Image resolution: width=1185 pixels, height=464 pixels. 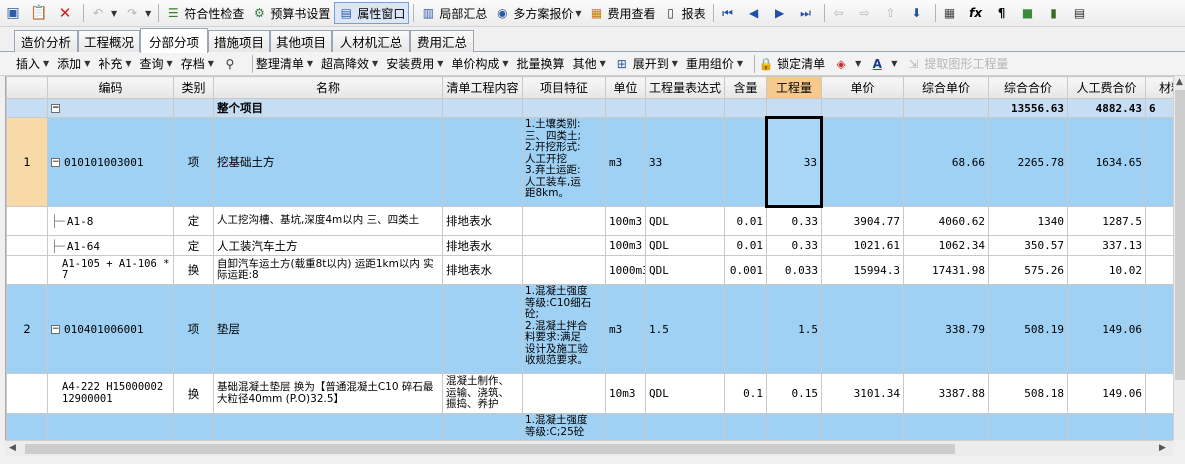 What do you see at coordinates (745, 245) in the screenshot?
I see `content-amt-cell: 0.01` at bounding box center [745, 245].